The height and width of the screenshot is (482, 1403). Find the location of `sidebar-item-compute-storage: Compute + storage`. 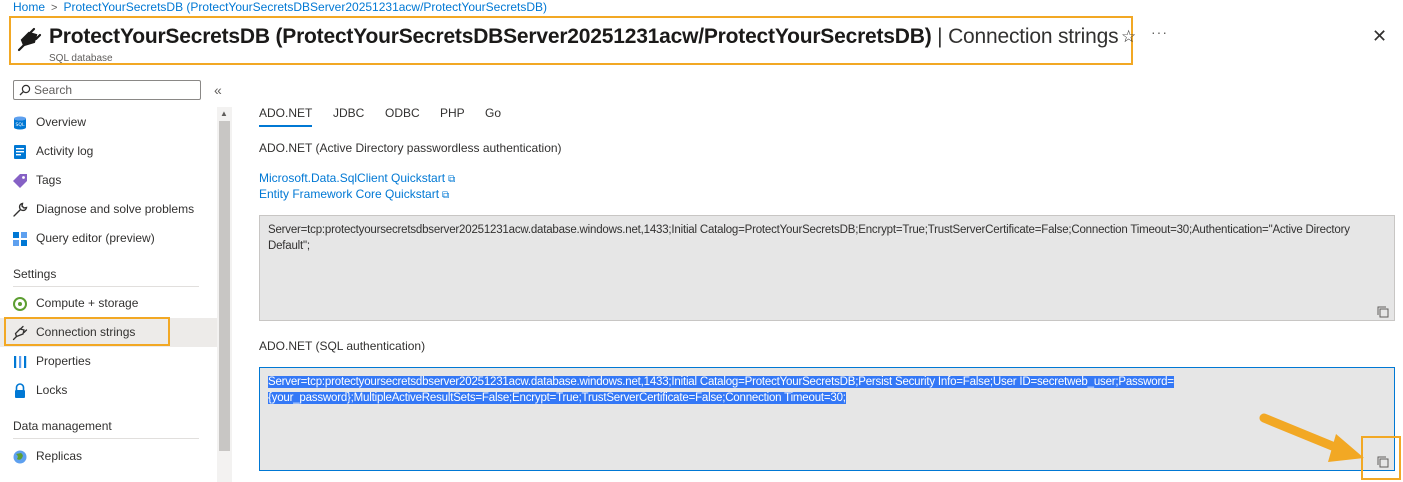

sidebar-item-compute-storage: Compute + storage is located at coordinates (108, 303).